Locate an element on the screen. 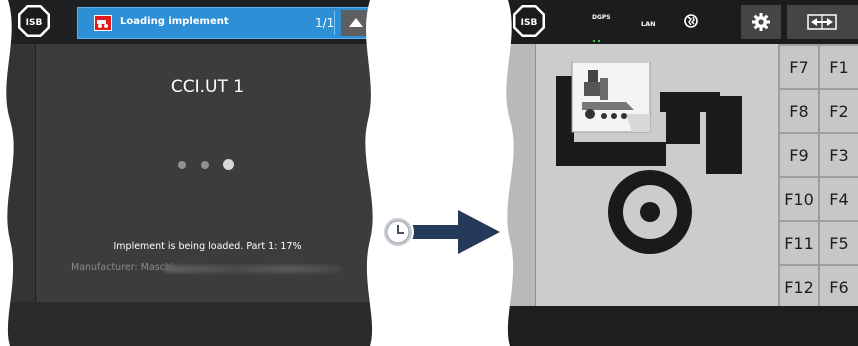  lan-status: LAN is located at coordinates (648, 24).